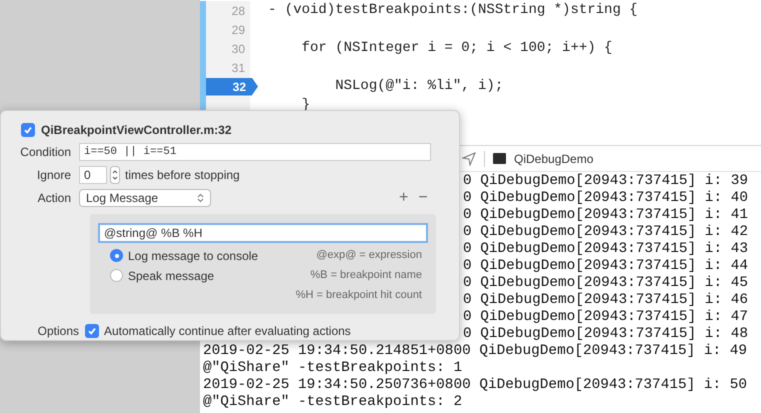 The width and height of the screenshot is (761, 413). I want to click on line-number: 28, so click(238, 11).